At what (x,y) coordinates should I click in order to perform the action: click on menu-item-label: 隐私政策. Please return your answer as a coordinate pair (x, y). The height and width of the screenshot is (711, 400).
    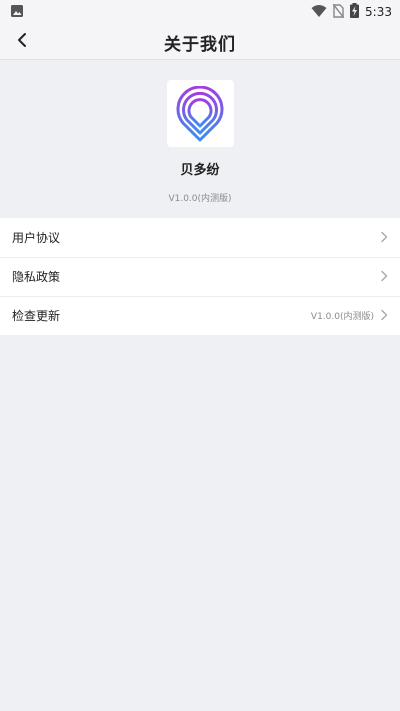
    Looking at the image, I should click on (36, 277).